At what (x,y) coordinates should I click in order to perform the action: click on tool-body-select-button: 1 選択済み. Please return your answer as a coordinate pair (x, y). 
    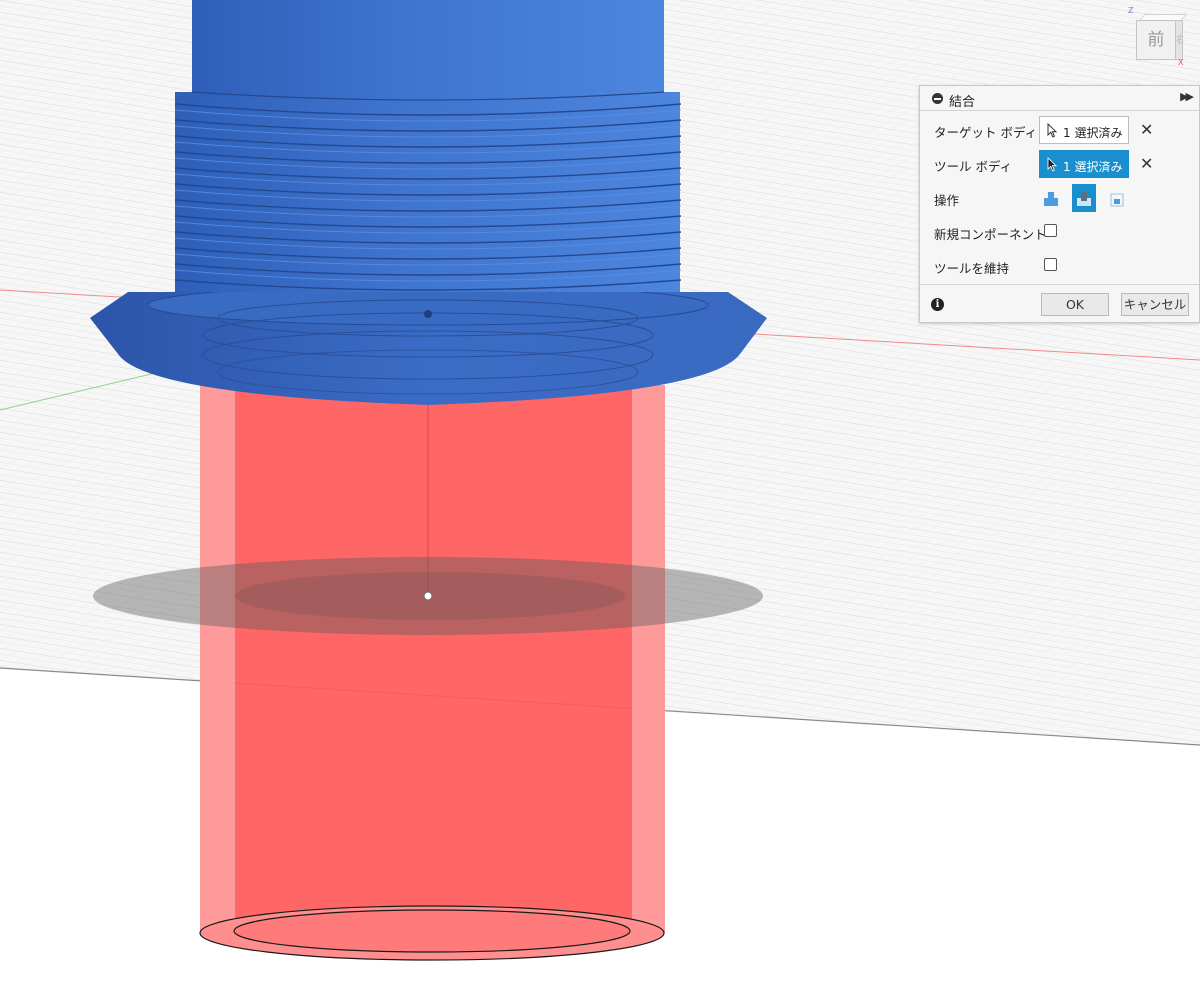
    Looking at the image, I should click on (1084, 164).